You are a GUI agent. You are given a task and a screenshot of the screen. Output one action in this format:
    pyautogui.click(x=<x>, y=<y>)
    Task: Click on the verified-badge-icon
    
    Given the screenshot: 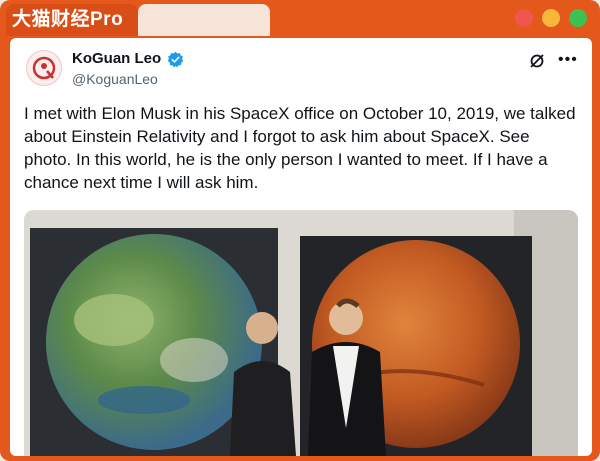 What is the action you would take?
    pyautogui.click(x=175, y=59)
    